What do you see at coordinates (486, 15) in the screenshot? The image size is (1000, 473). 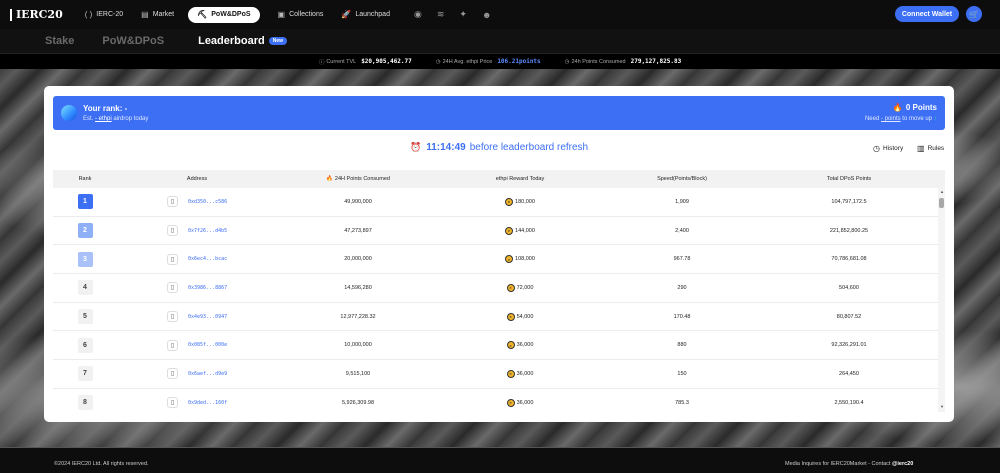 I see `discord-icon: ☻` at bounding box center [486, 15].